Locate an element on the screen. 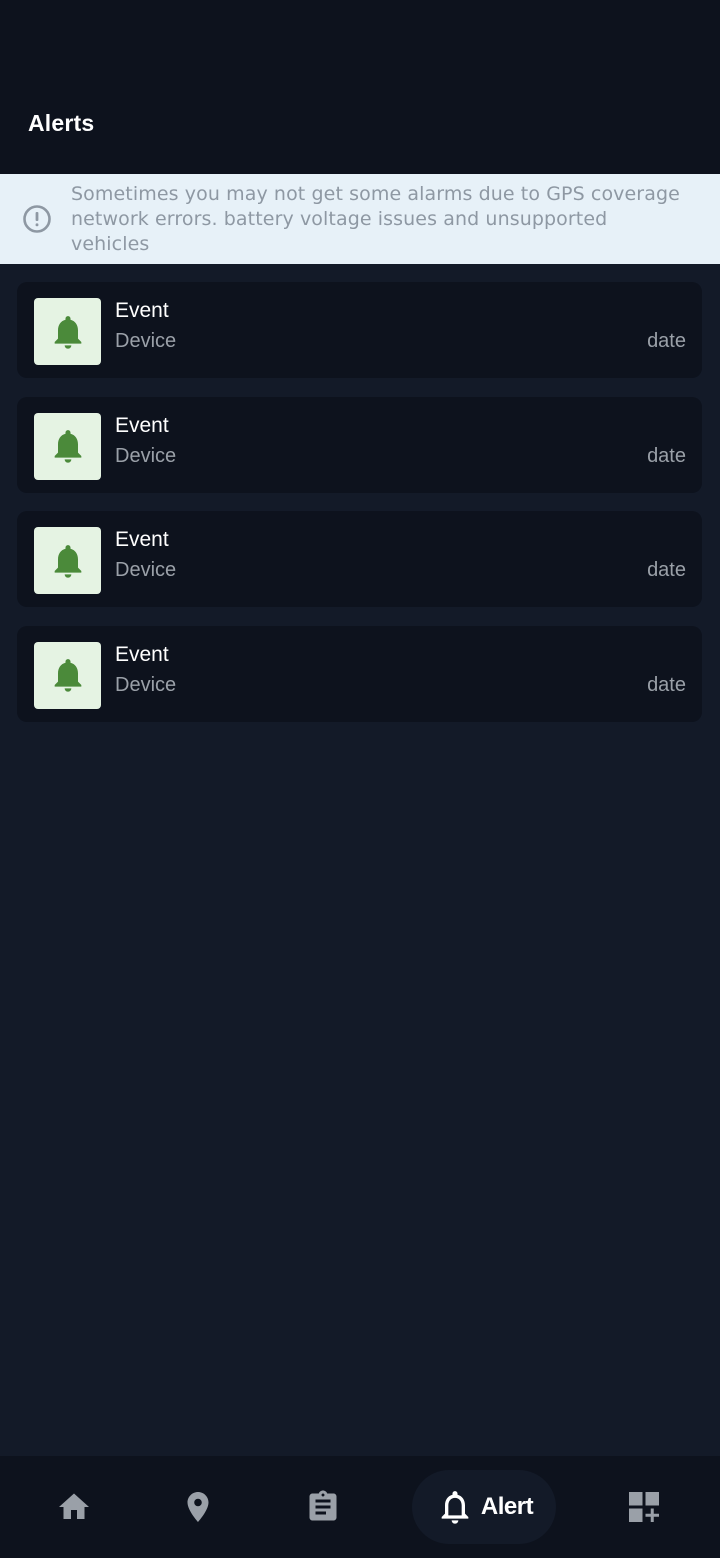  nav-location is located at coordinates (198, 1507).